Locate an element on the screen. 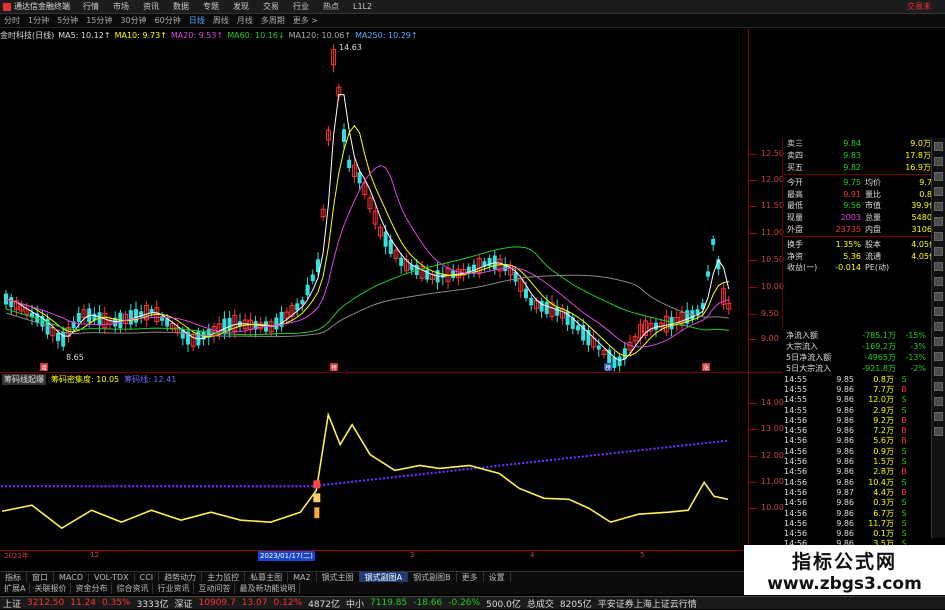  period-fenshi: 分时 is located at coordinates (12, 20).